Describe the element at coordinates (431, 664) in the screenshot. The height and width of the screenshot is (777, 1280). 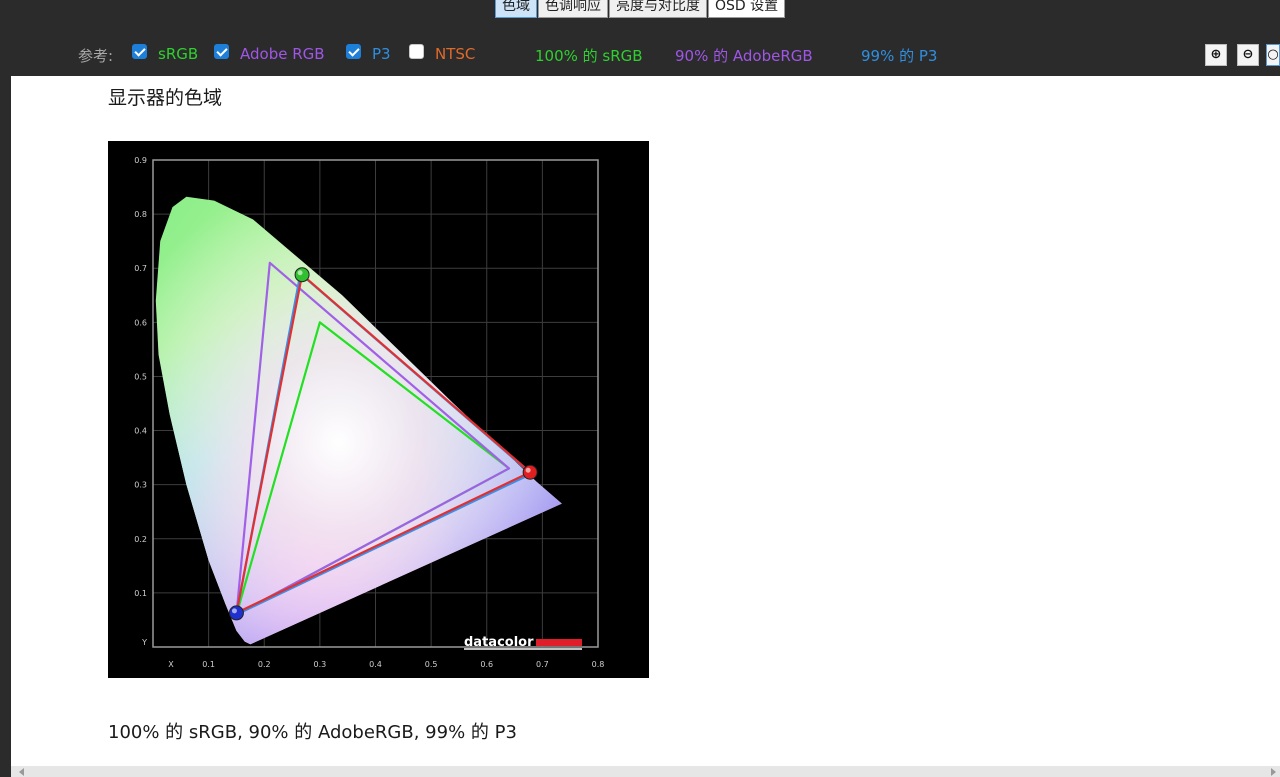
I see `x-tick-label: 0.5` at that location.